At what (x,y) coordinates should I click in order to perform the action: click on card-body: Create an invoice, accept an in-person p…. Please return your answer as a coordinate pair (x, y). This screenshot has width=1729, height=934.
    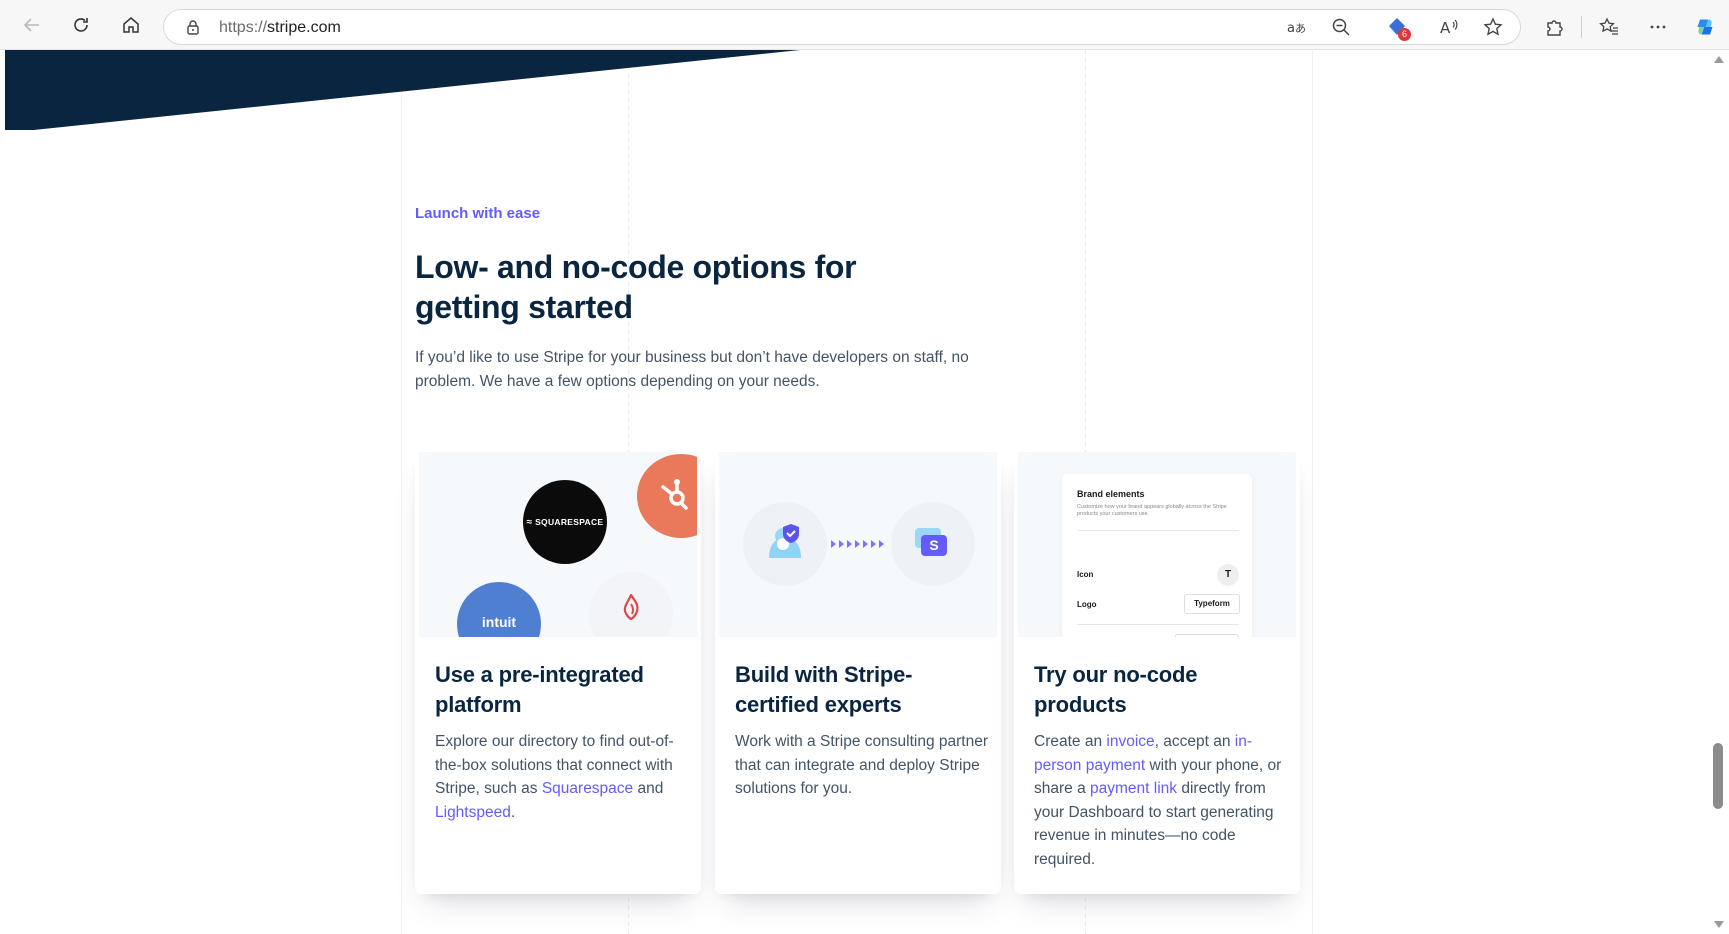
    Looking at the image, I should click on (1161, 801).